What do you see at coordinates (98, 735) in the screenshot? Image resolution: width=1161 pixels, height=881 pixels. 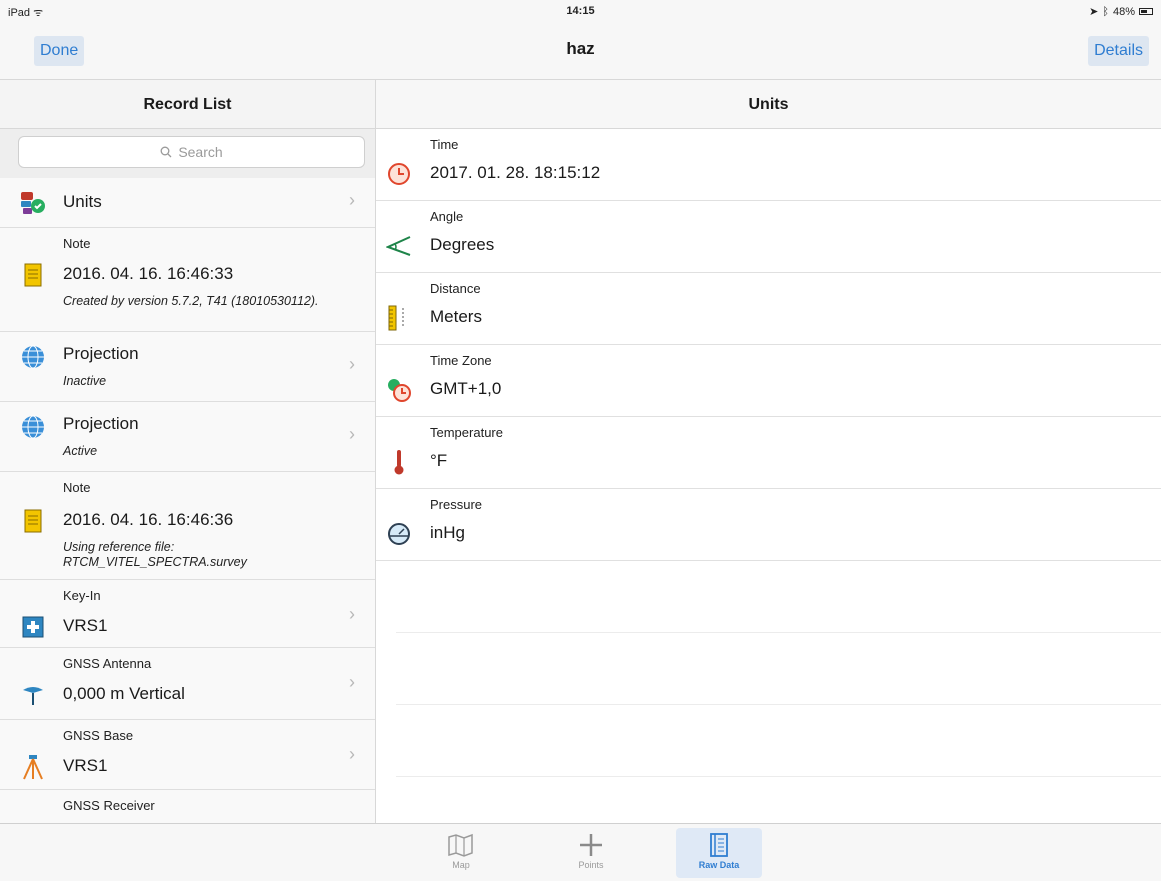 I see `list-item-caption: GNSS Base` at bounding box center [98, 735].